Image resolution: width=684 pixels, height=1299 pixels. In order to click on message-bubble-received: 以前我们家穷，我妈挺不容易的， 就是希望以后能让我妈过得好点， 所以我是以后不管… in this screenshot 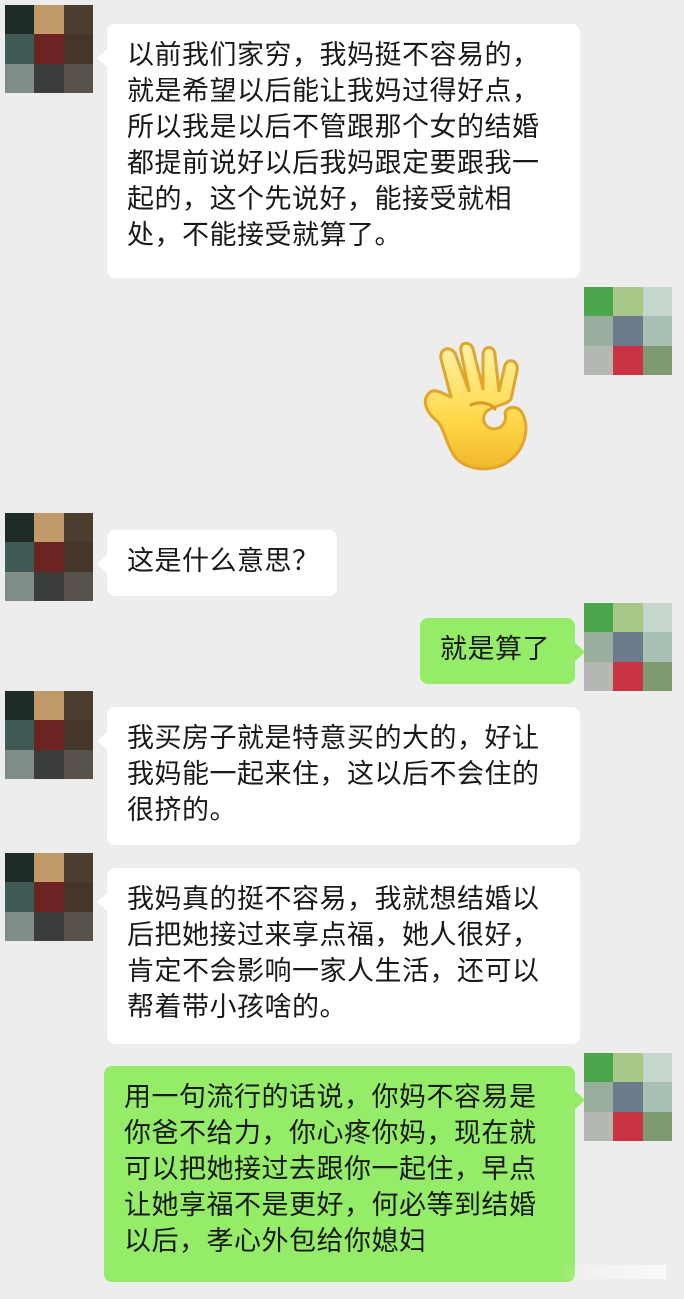, I will do `click(338, 151)`.